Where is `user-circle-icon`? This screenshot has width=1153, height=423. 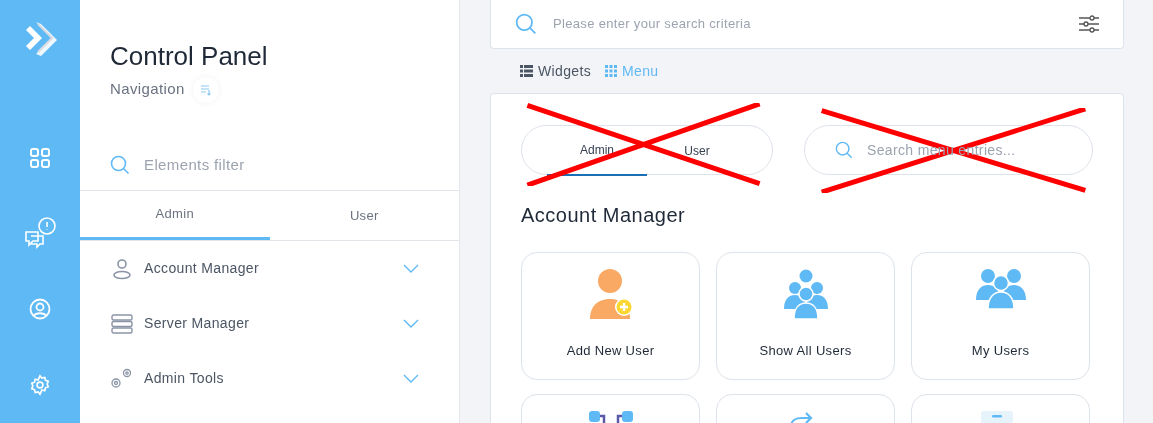
user-circle-icon is located at coordinates (40, 309).